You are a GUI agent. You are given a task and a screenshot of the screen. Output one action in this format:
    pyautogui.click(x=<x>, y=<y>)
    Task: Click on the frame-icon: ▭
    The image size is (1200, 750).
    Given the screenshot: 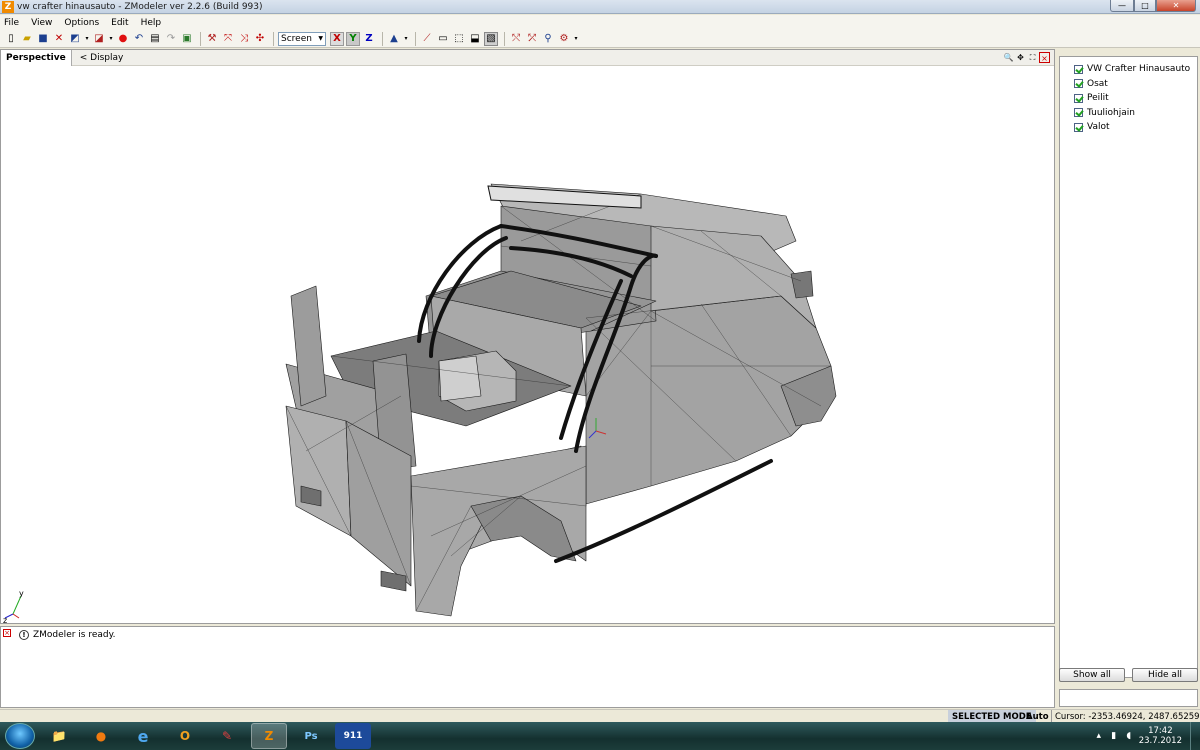 What is the action you would take?
    pyautogui.click(x=443, y=39)
    